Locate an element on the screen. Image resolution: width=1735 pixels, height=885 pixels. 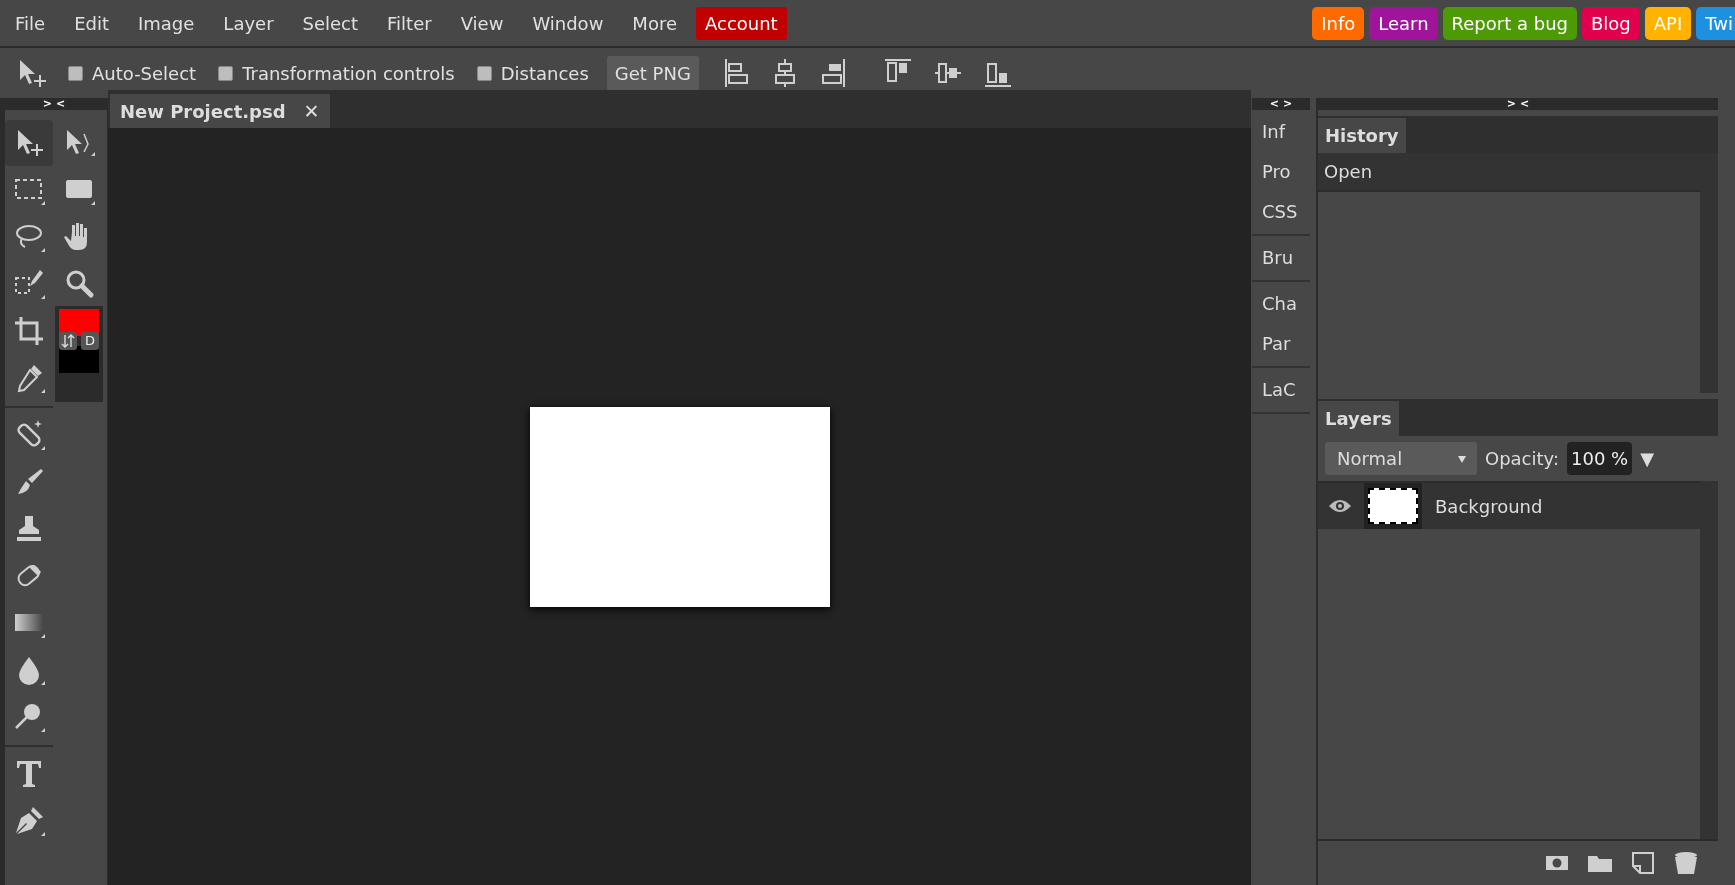
opacity-field: 100 % is located at coordinates (1600, 458).